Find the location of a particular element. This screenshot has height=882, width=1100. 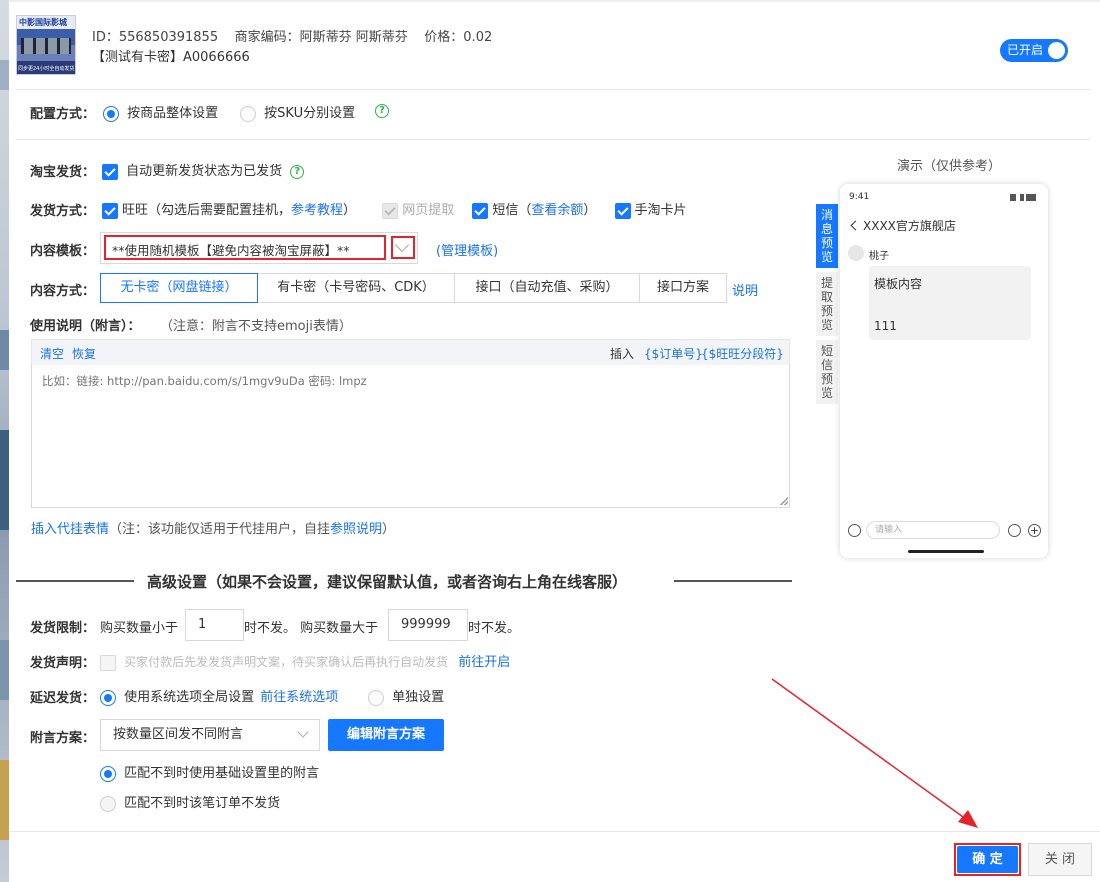

usage-textarea is located at coordinates (410, 436).